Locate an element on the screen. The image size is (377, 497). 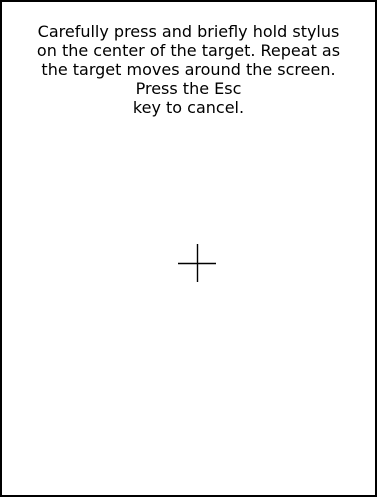
instruction-line-5: key to cancel. is located at coordinates (188, 107).